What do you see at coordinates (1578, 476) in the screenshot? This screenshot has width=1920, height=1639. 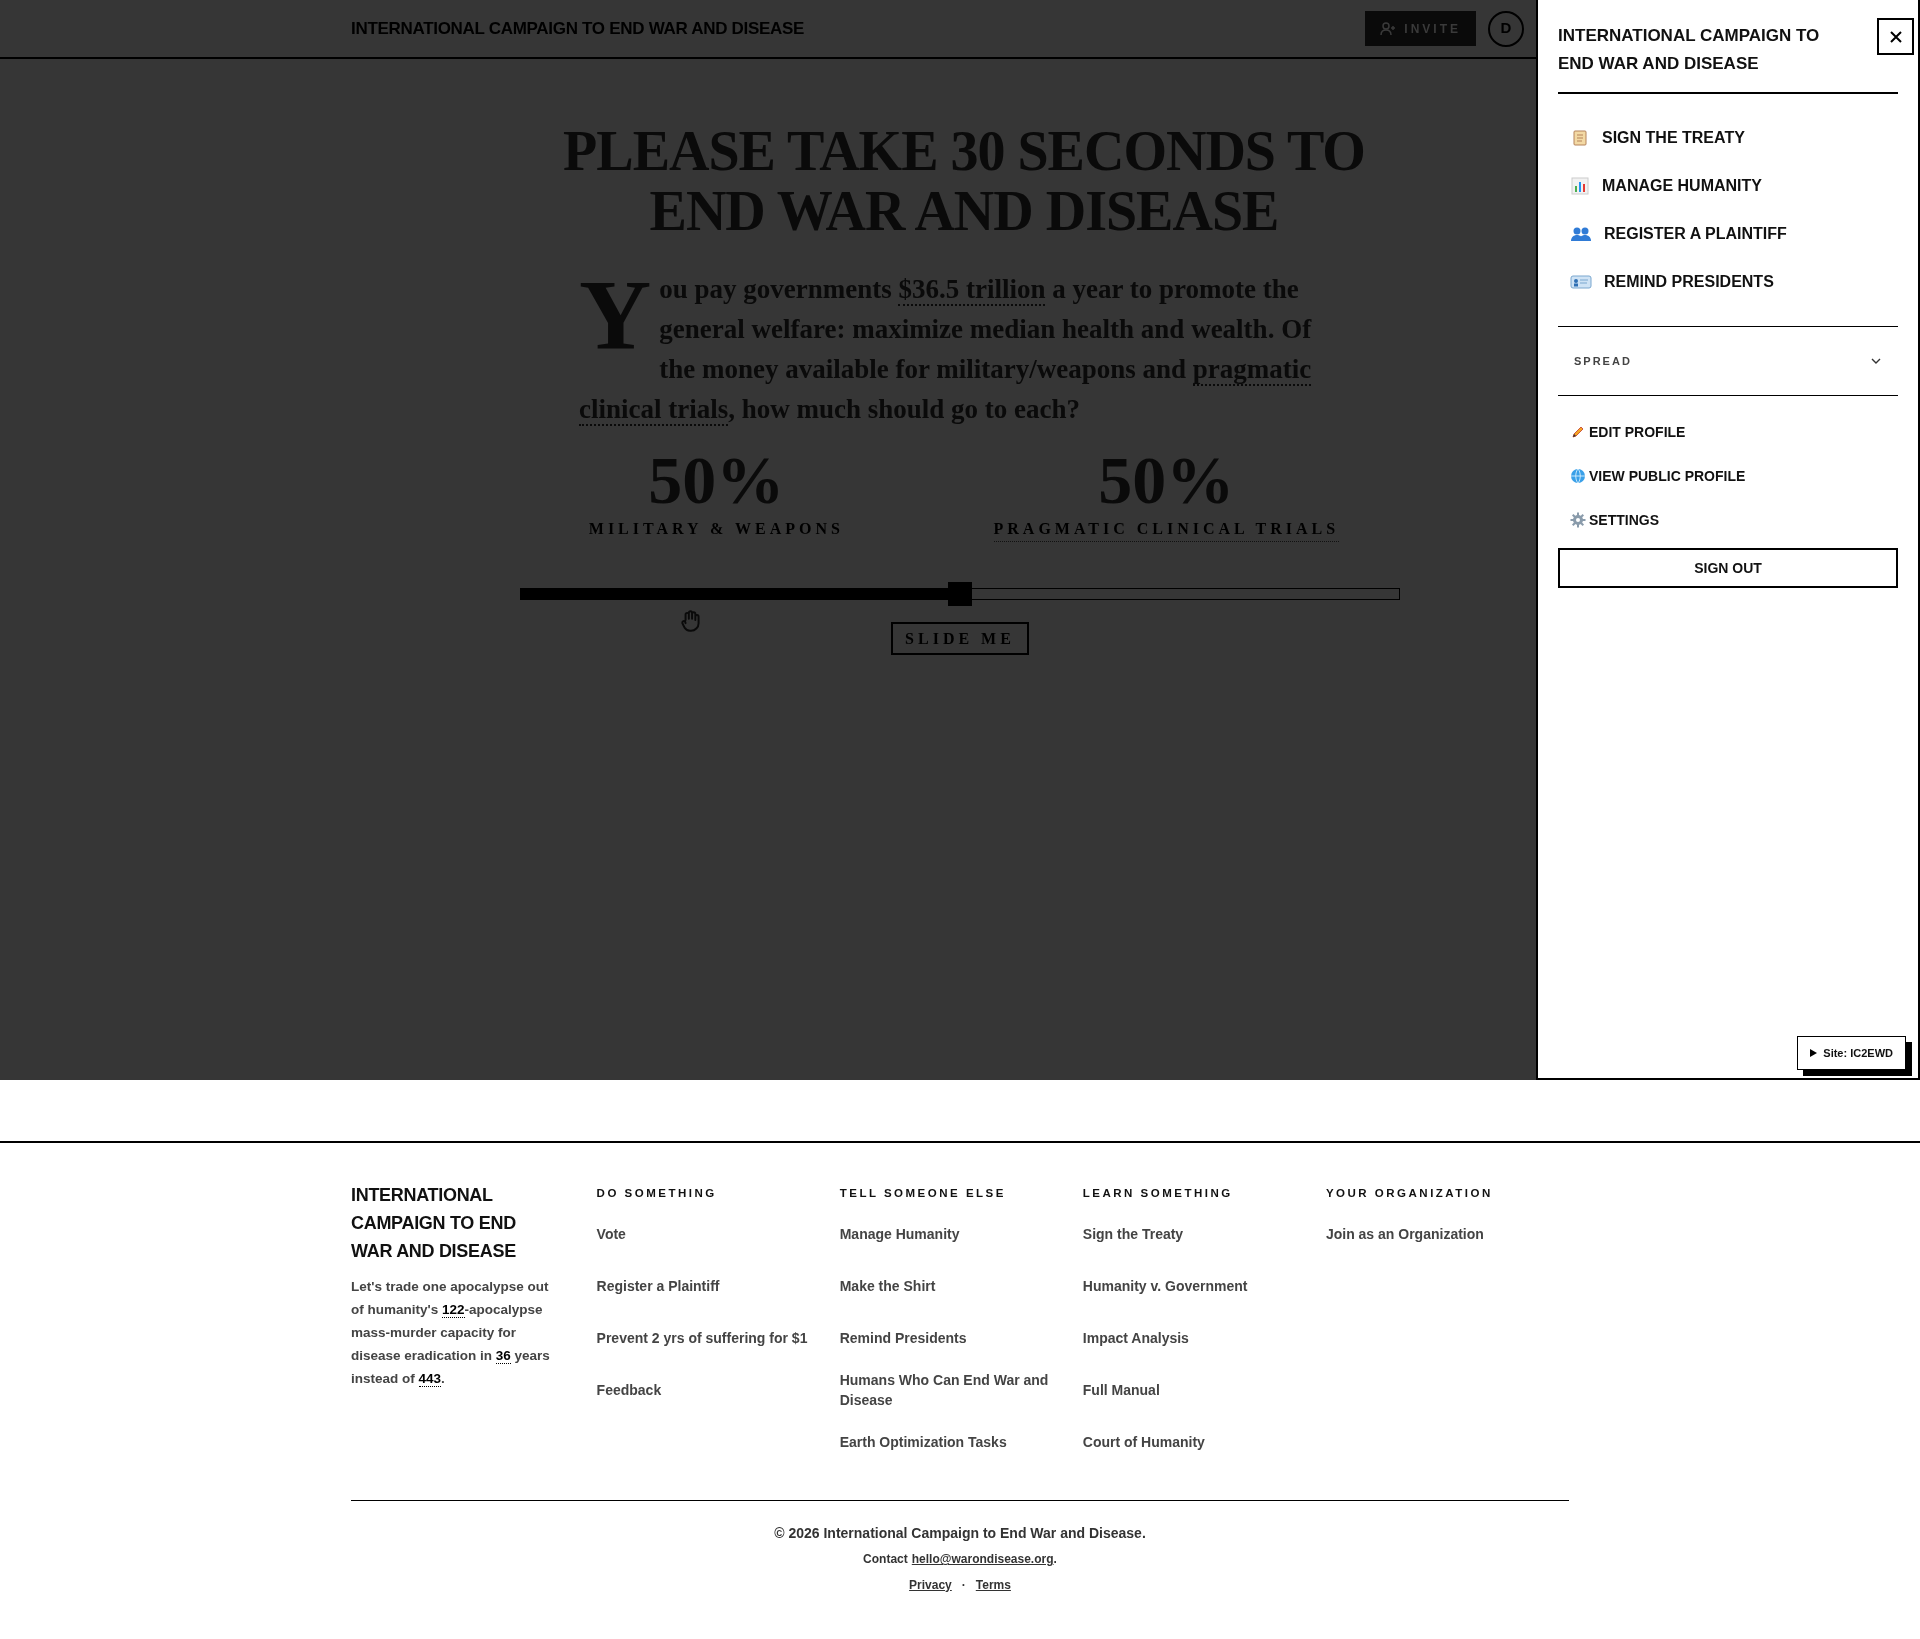 I see `globe-icon` at bounding box center [1578, 476].